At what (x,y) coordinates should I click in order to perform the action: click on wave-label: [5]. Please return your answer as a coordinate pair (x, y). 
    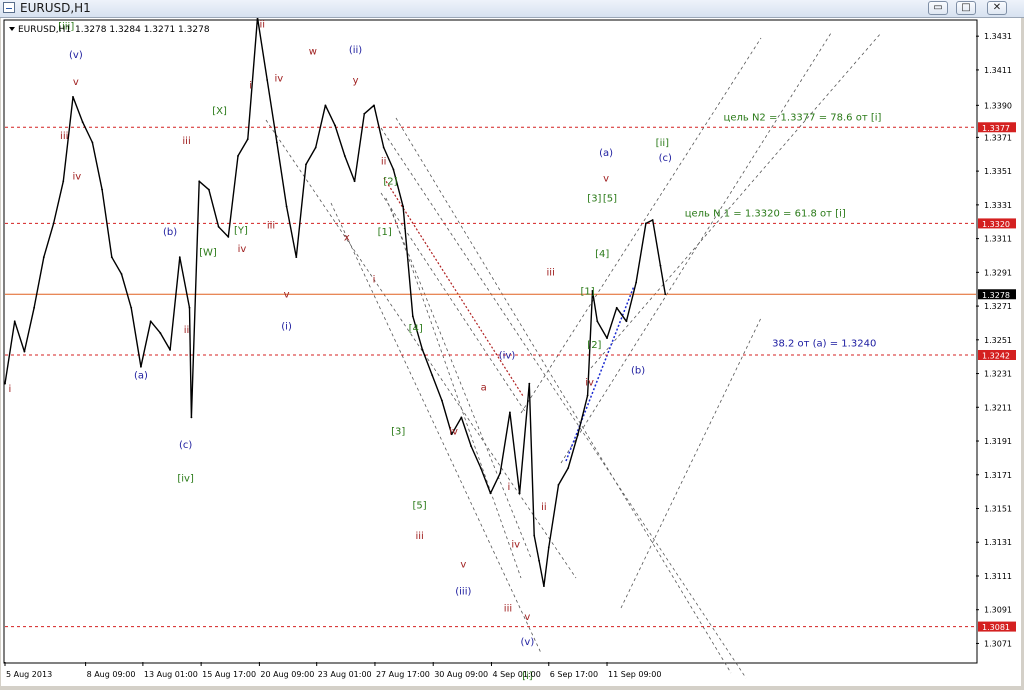
    Looking at the image, I should click on (420, 505).